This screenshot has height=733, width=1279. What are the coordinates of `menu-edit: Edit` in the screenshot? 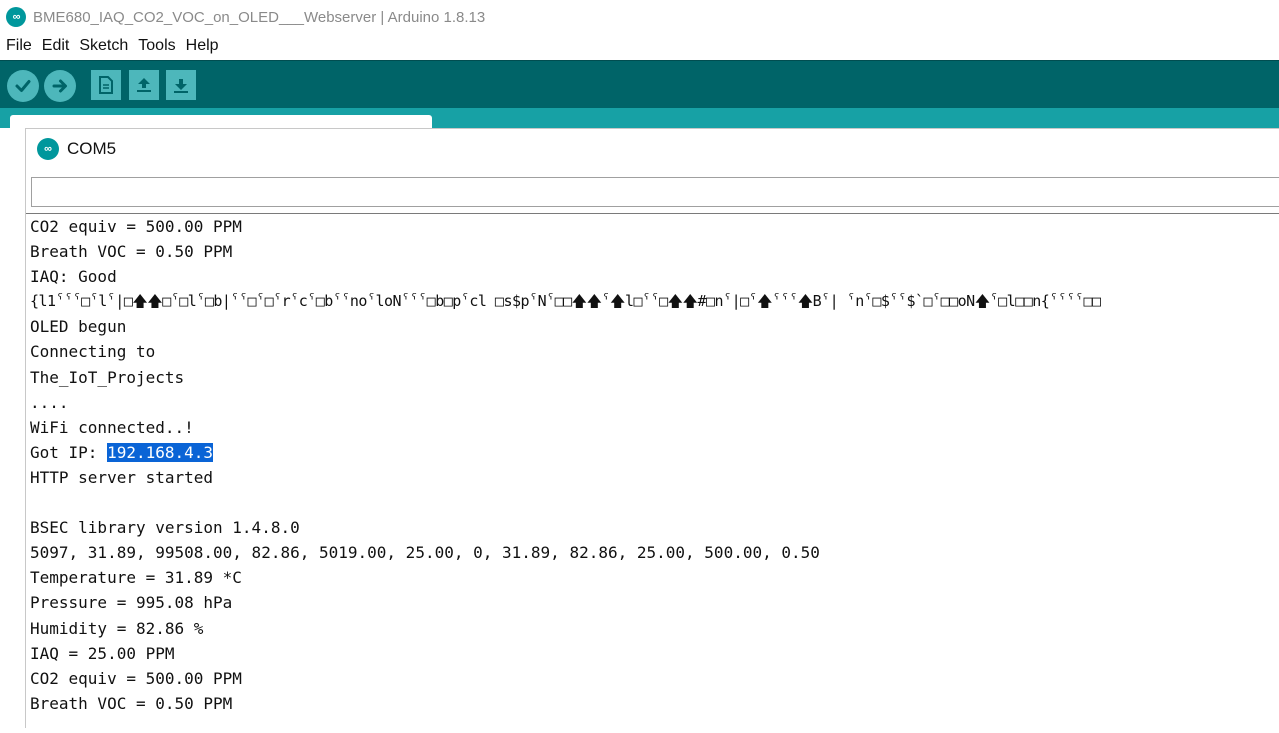 It's located at (56, 46).